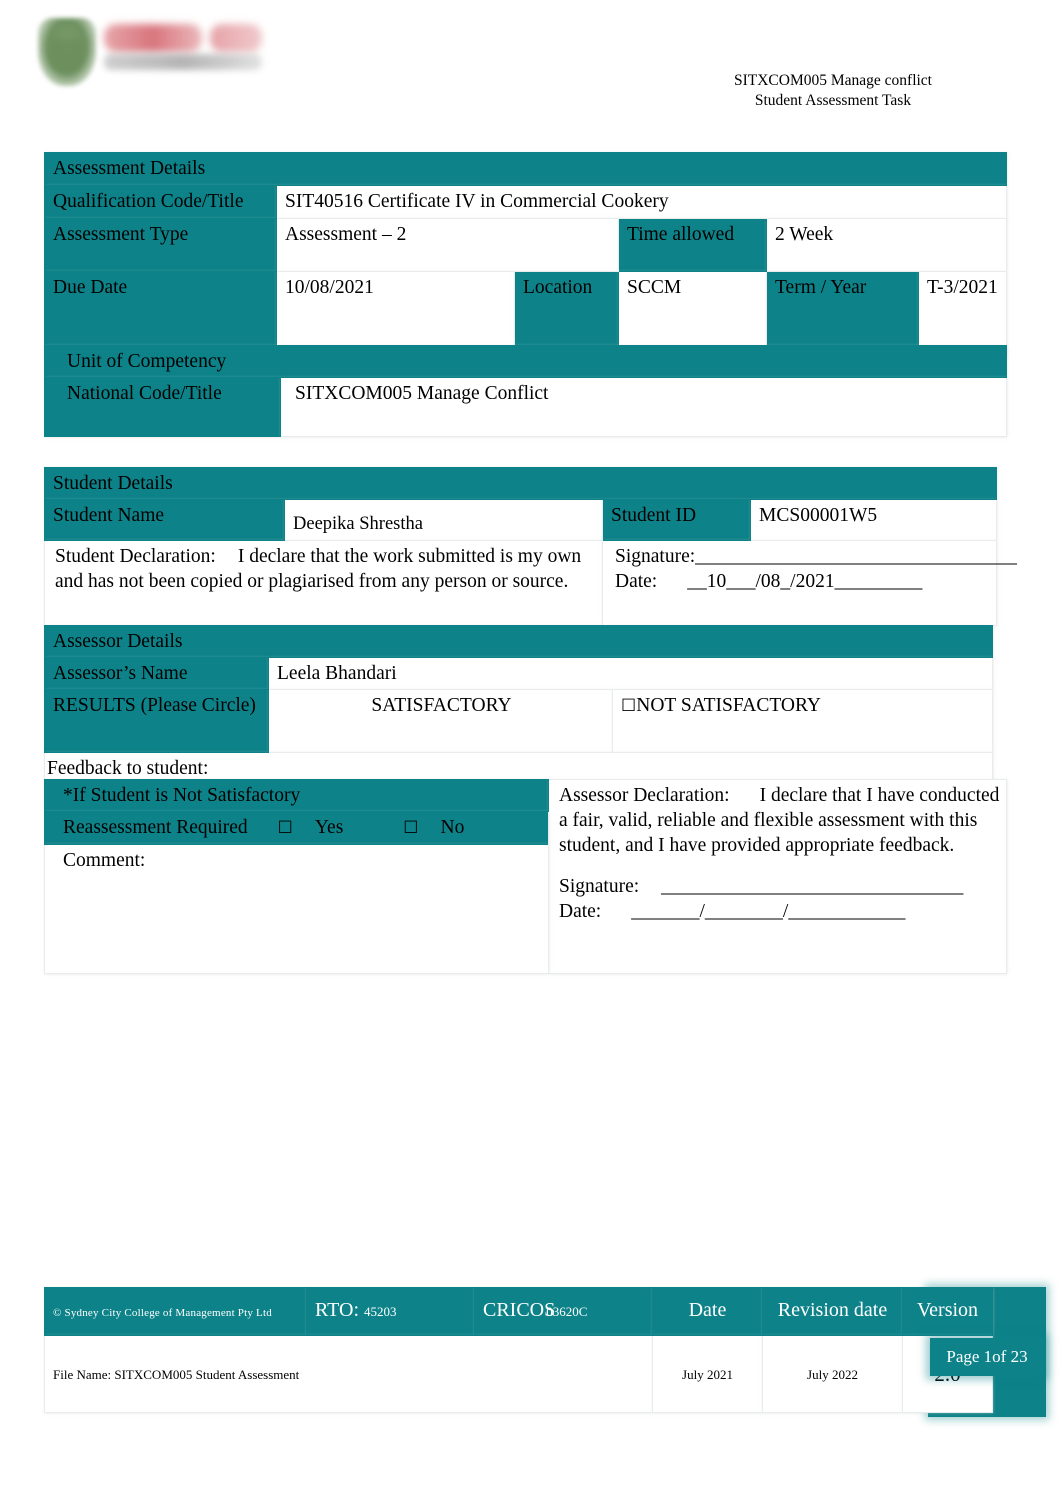 This screenshot has width=1062, height=1506. I want to click on qualification-label: Qualification Code/Title, so click(160, 202).